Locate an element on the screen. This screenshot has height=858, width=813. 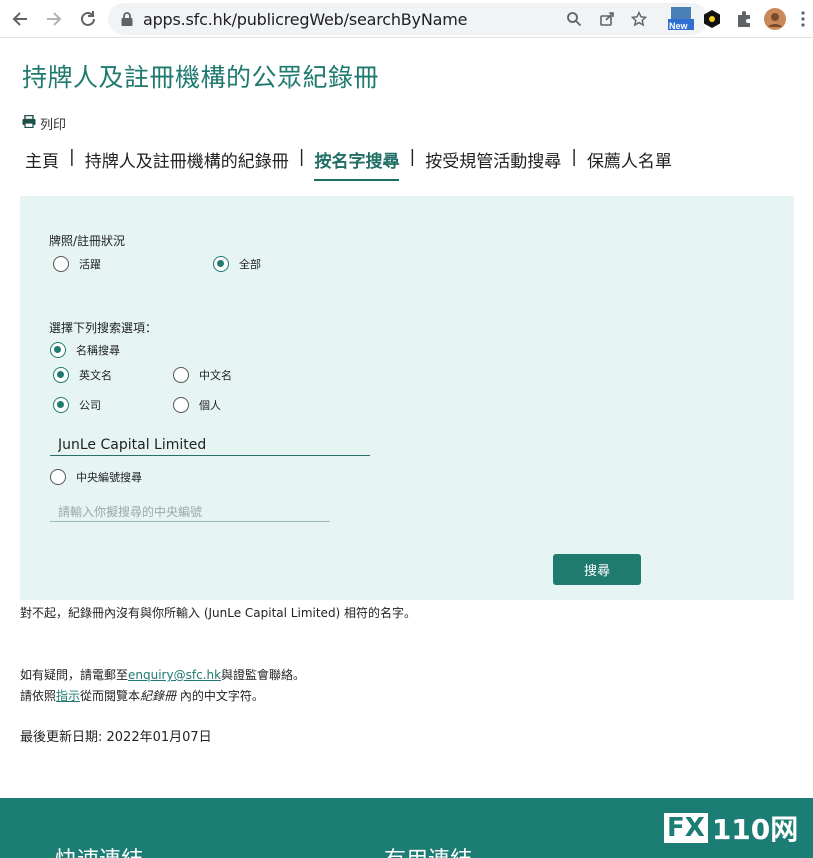
ceref-search-option: 中央編號搜尋 is located at coordinates (96, 477).